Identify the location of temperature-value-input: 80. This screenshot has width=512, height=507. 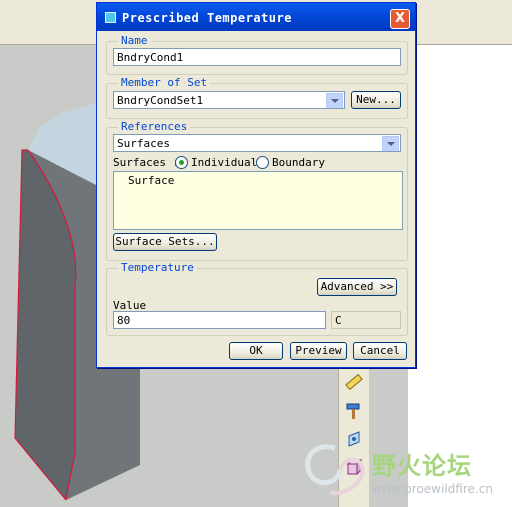
(219, 320).